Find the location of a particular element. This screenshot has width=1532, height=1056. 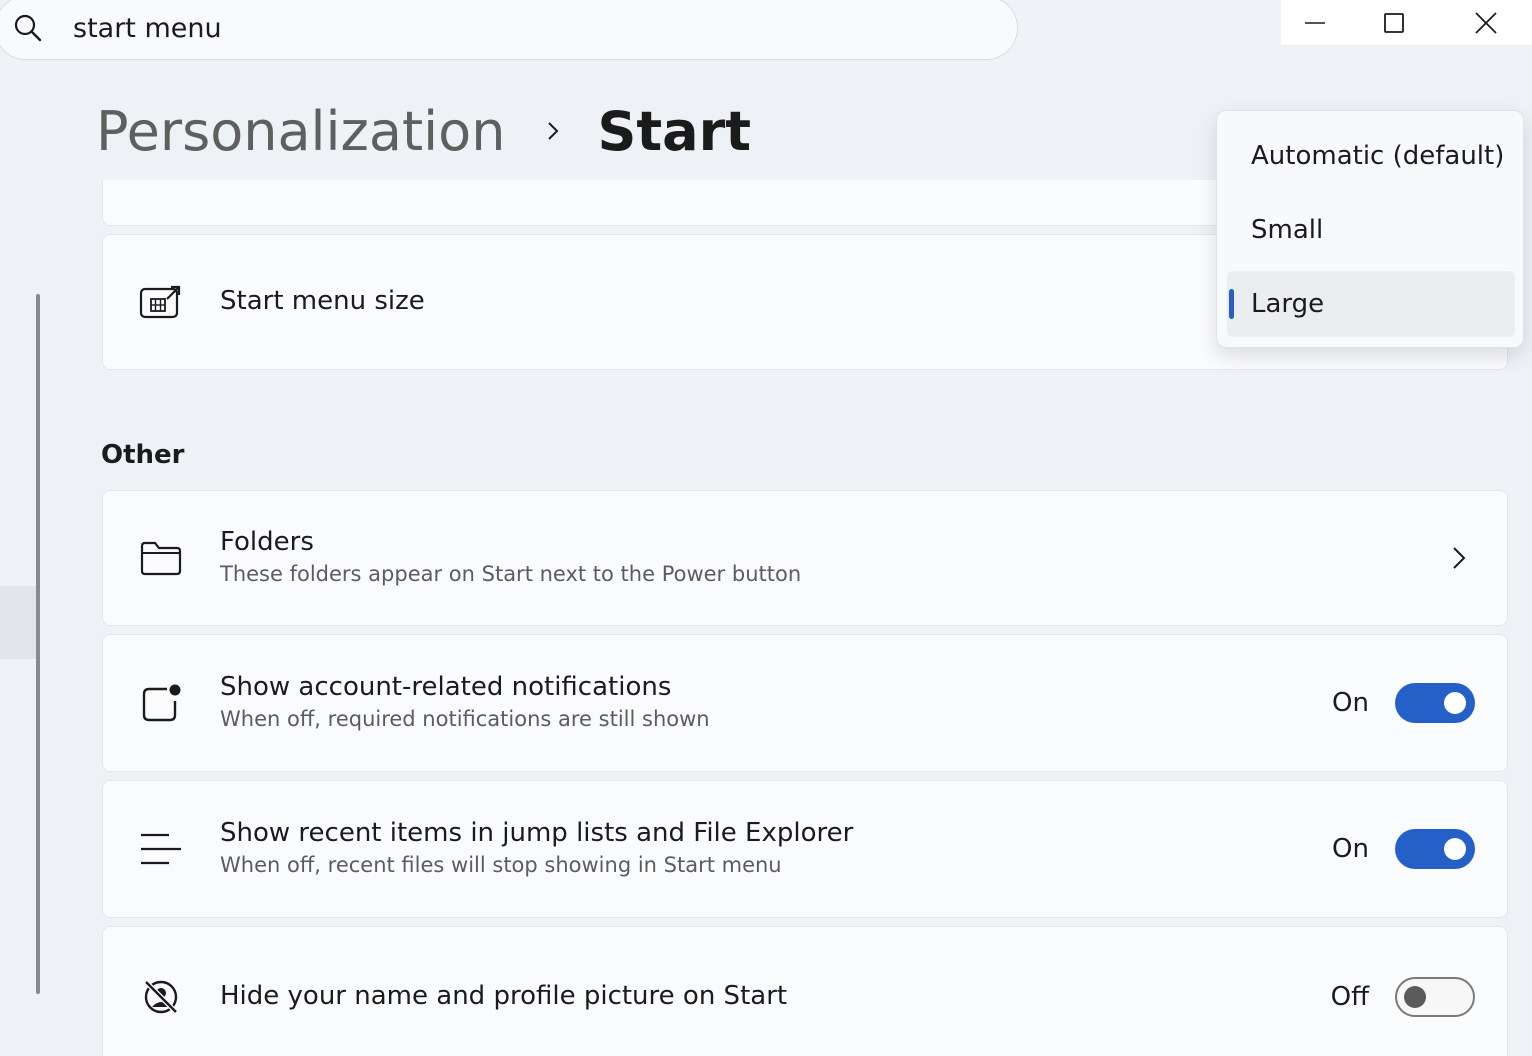

minimize-button is located at coordinates (1314, 22).